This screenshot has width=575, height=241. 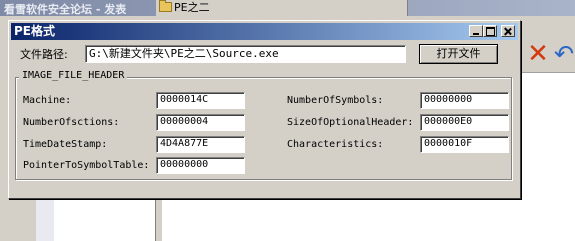 I want to click on delete-icon: ✕, so click(x=538, y=54).